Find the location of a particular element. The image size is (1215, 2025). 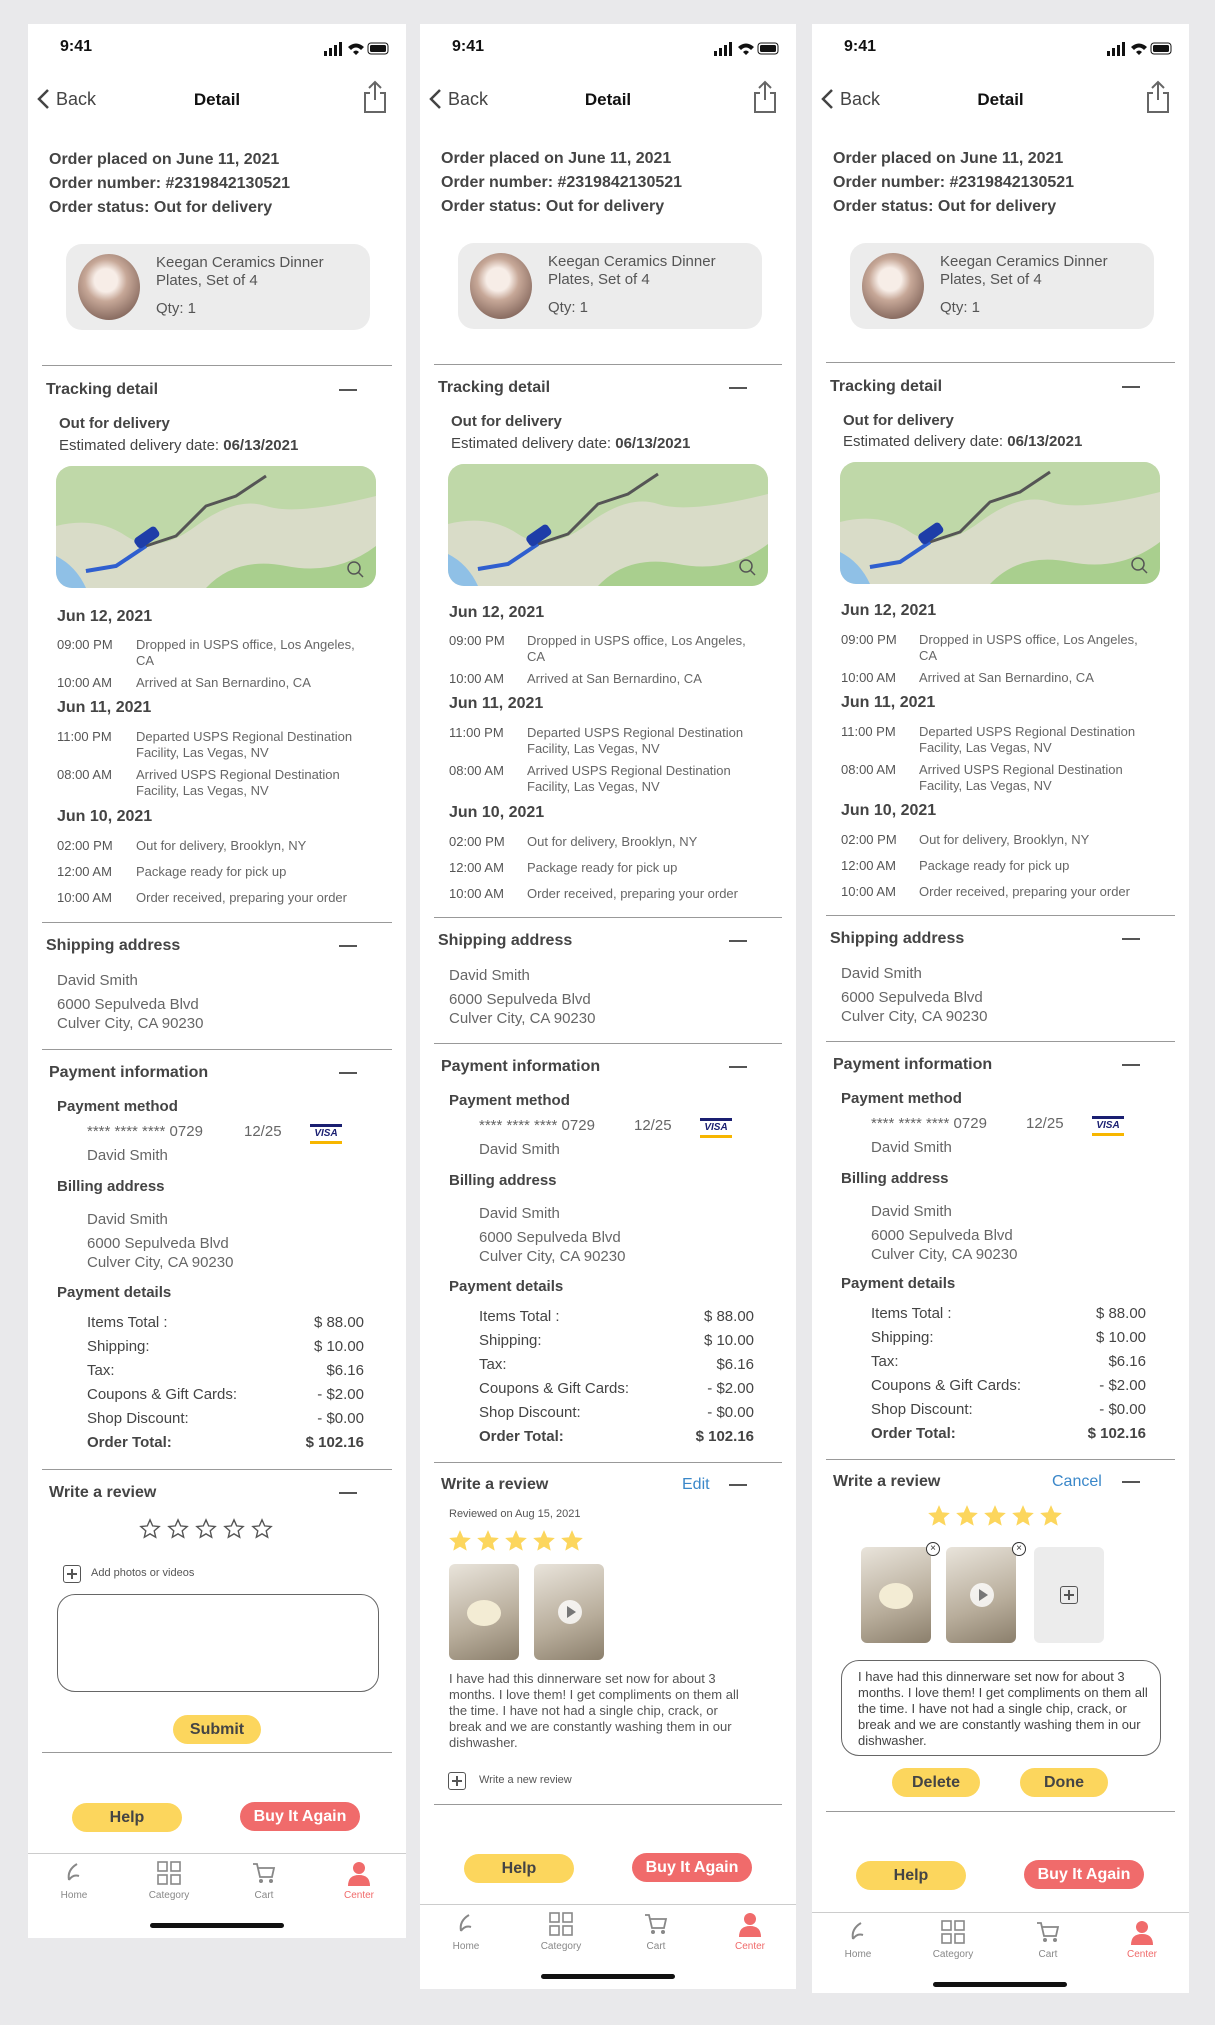

event-time: 10:00 AM is located at coordinates (868, 891).